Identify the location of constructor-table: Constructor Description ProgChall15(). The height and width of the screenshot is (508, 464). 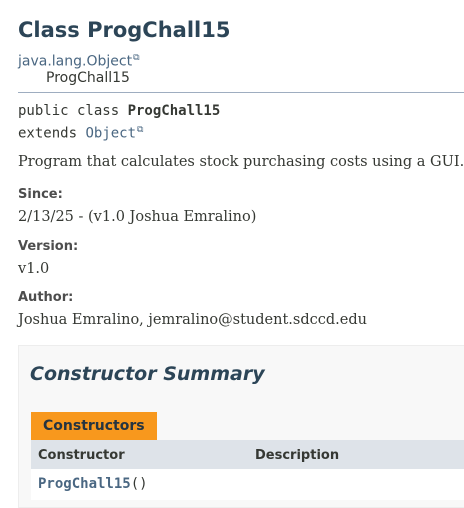
(247, 470).